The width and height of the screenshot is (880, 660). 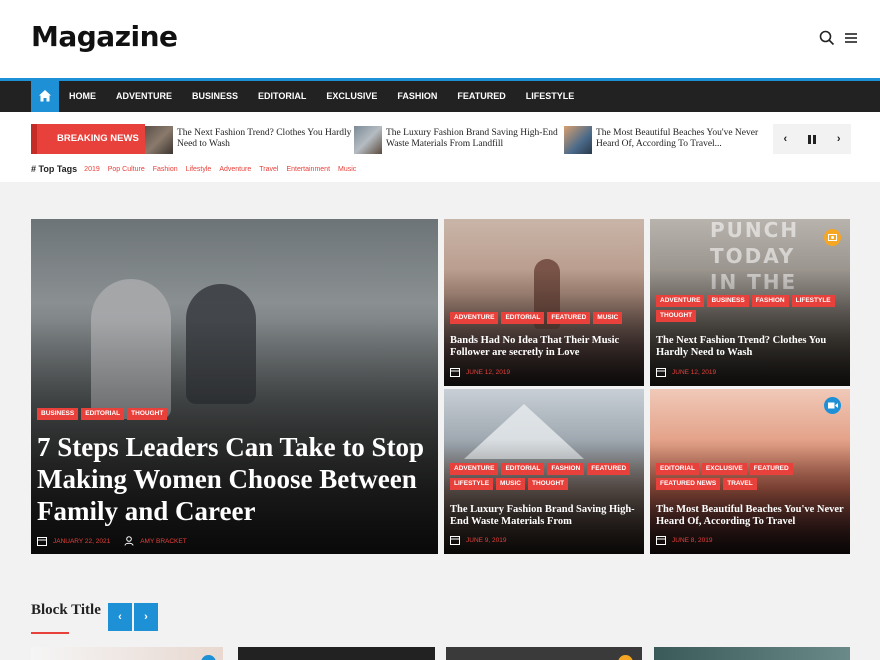 I want to click on menu-icon, so click(x=851, y=38).